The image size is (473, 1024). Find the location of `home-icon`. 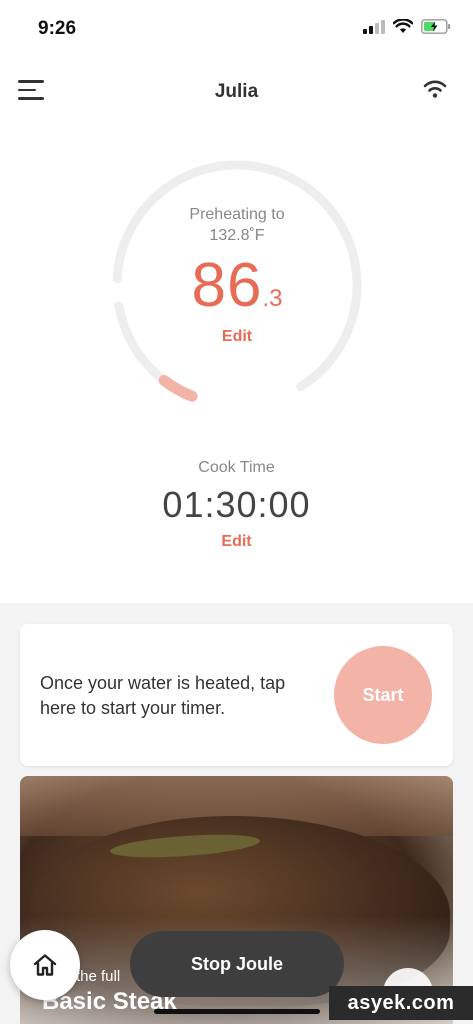

home-icon is located at coordinates (45, 965).